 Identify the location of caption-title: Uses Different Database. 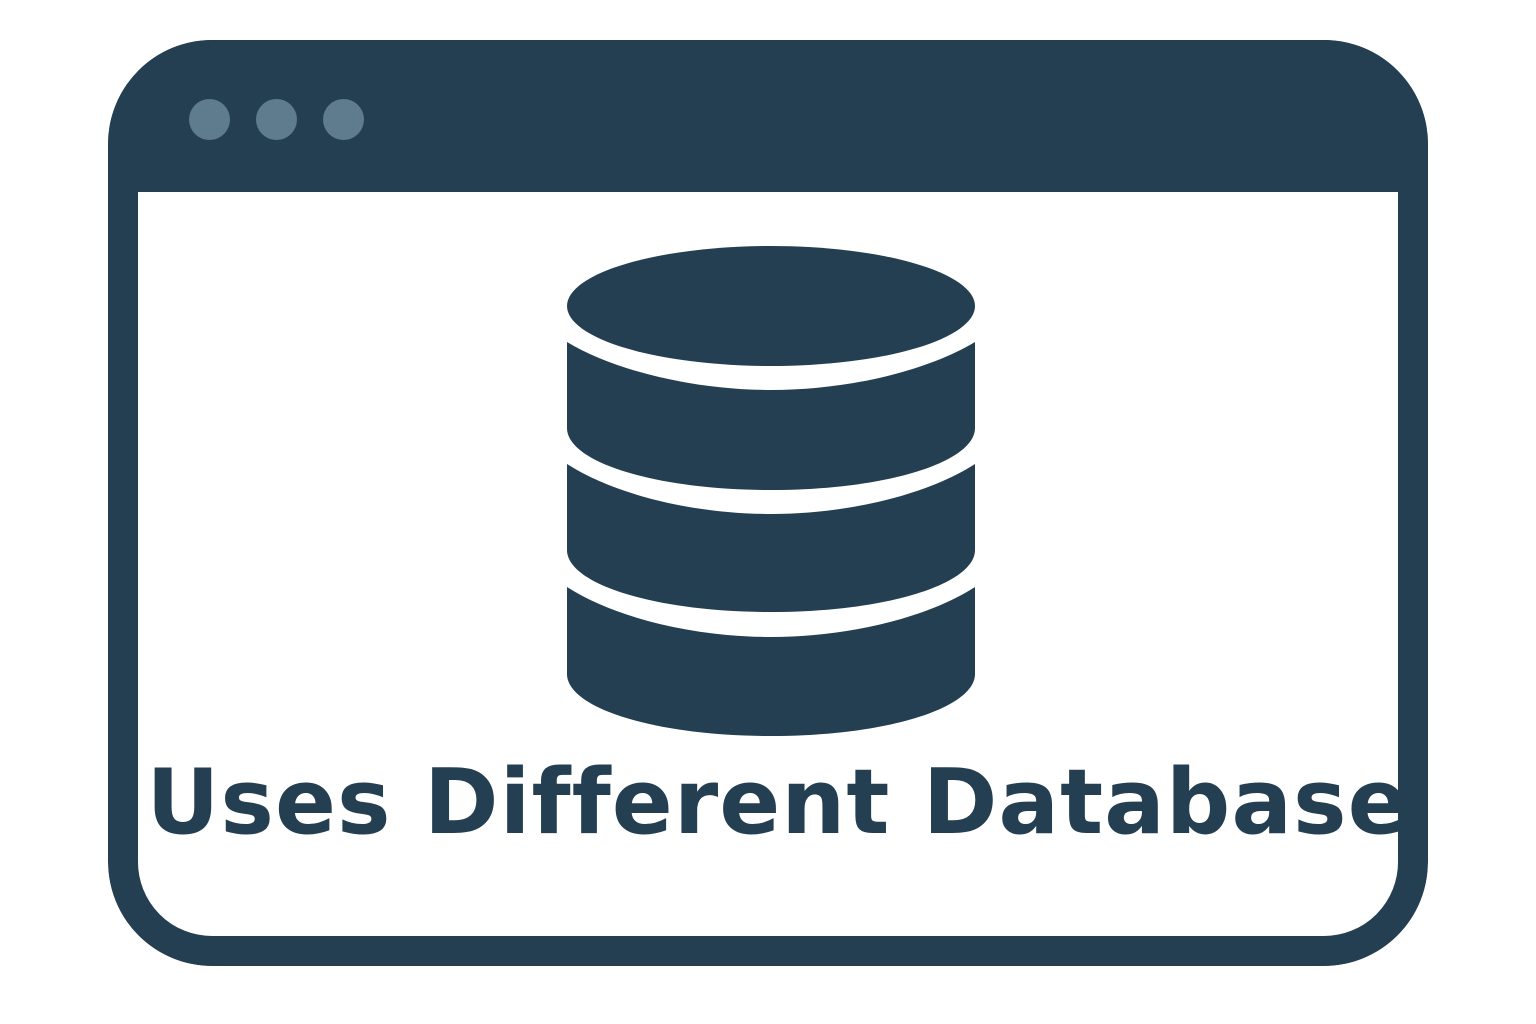
(778, 802).